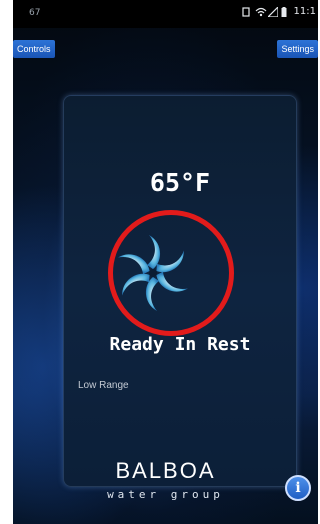 This screenshot has height=524, width=320. What do you see at coordinates (165, 14) in the screenshot?
I see `status-bar: 67 11:1` at bounding box center [165, 14].